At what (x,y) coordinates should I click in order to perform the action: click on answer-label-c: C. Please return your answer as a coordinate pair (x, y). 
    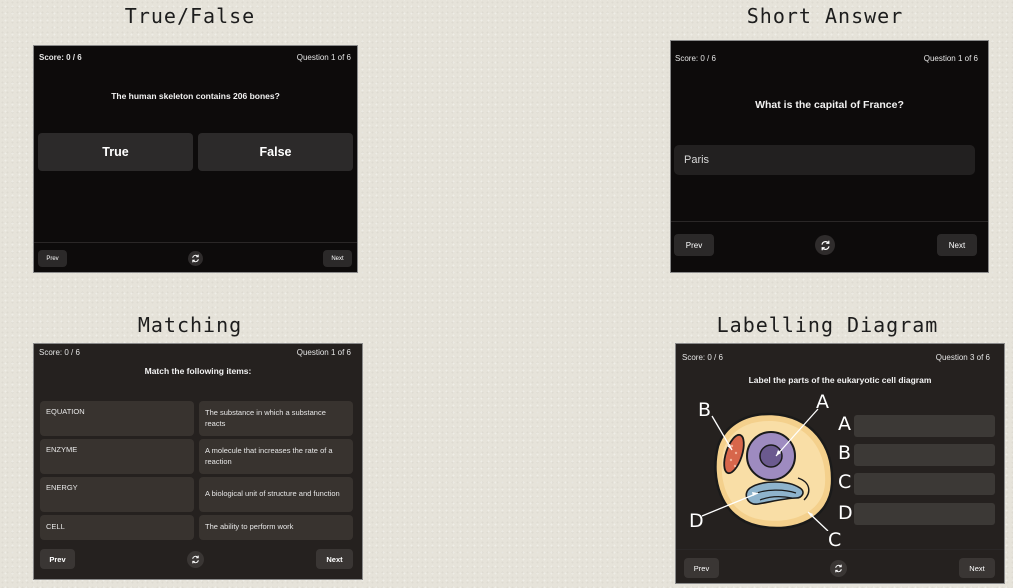
    Looking at the image, I should click on (845, 482).